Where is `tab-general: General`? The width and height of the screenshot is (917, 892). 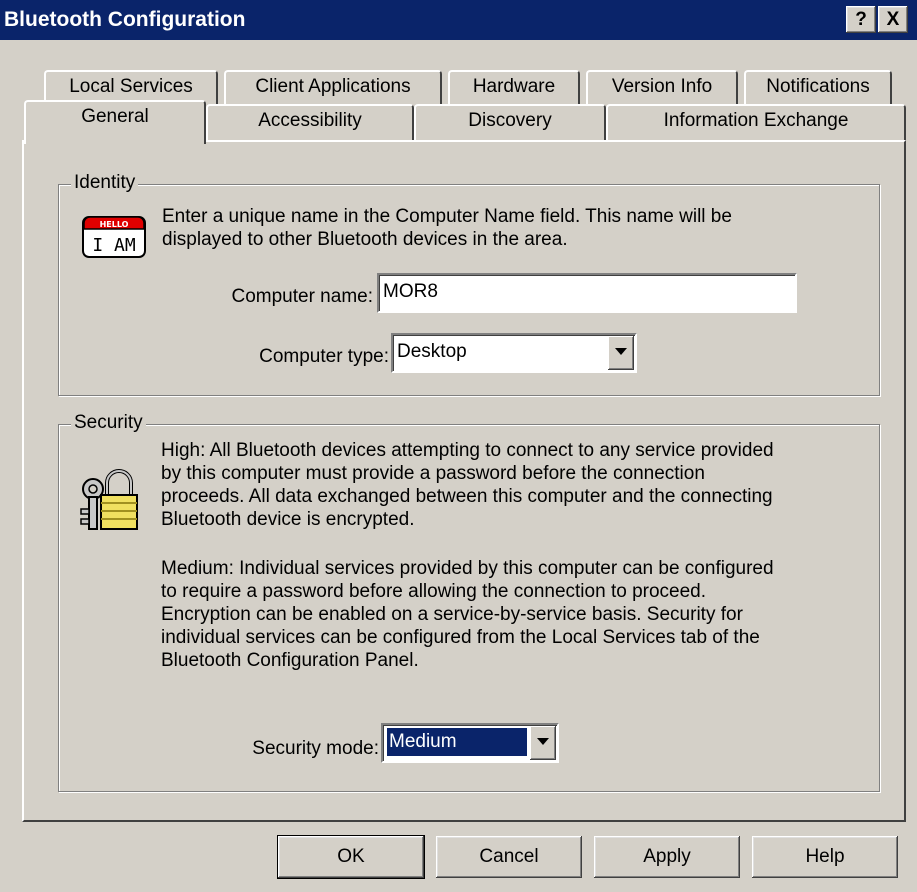
tab-general: General is located at coordinates (115, 122).